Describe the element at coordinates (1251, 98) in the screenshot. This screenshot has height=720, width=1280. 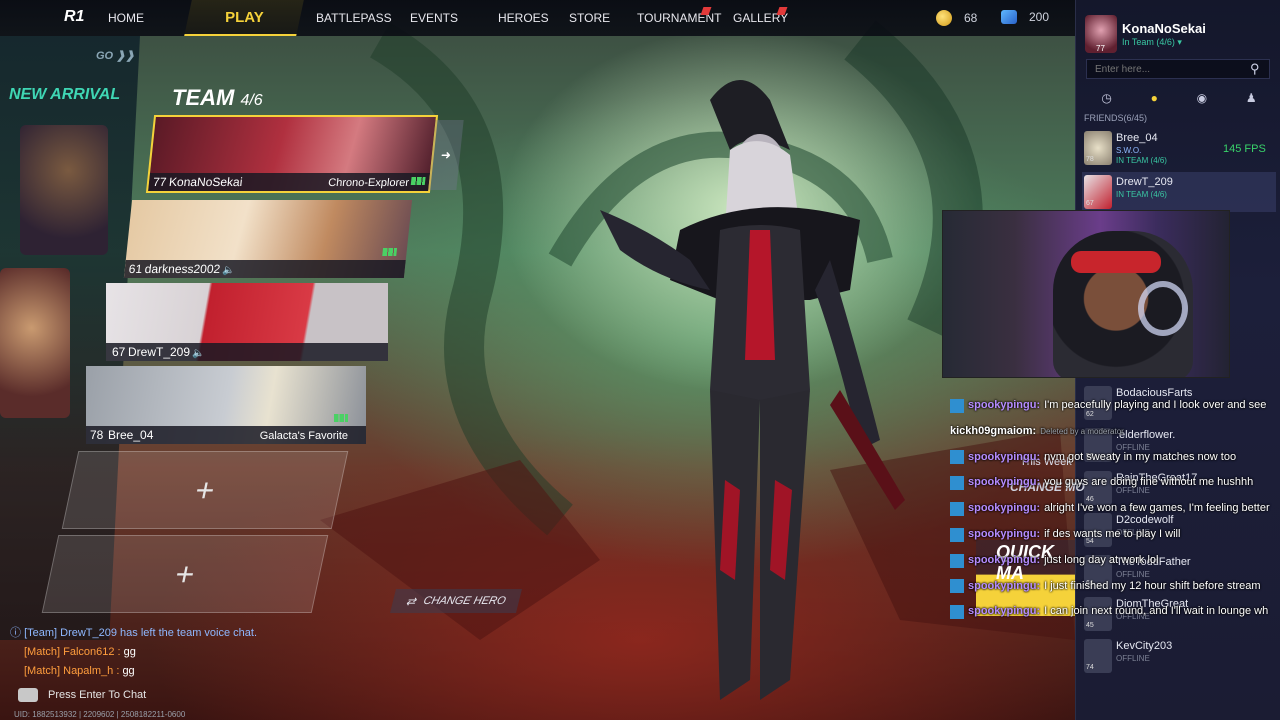
I see `add-friend-icon: ♟` at that location.